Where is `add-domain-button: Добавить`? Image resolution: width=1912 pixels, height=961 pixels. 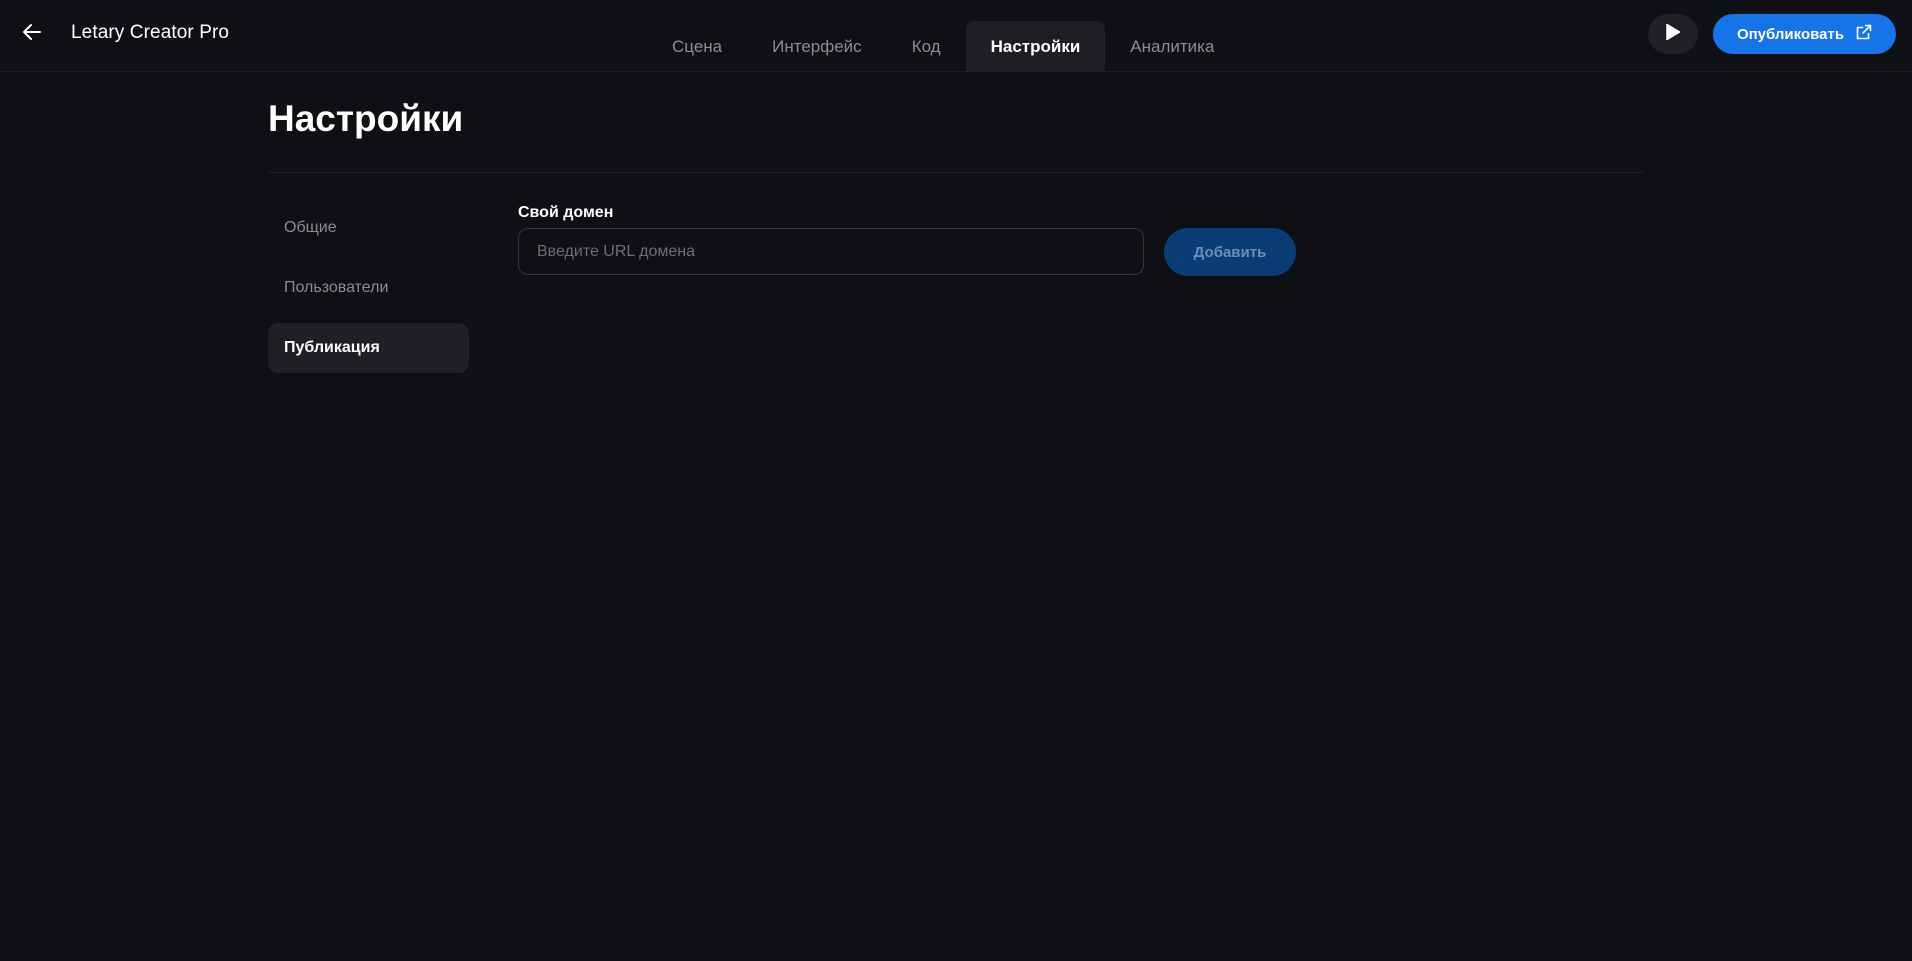 add-domain-button: Добавить is located at coordinates (1230, 252).